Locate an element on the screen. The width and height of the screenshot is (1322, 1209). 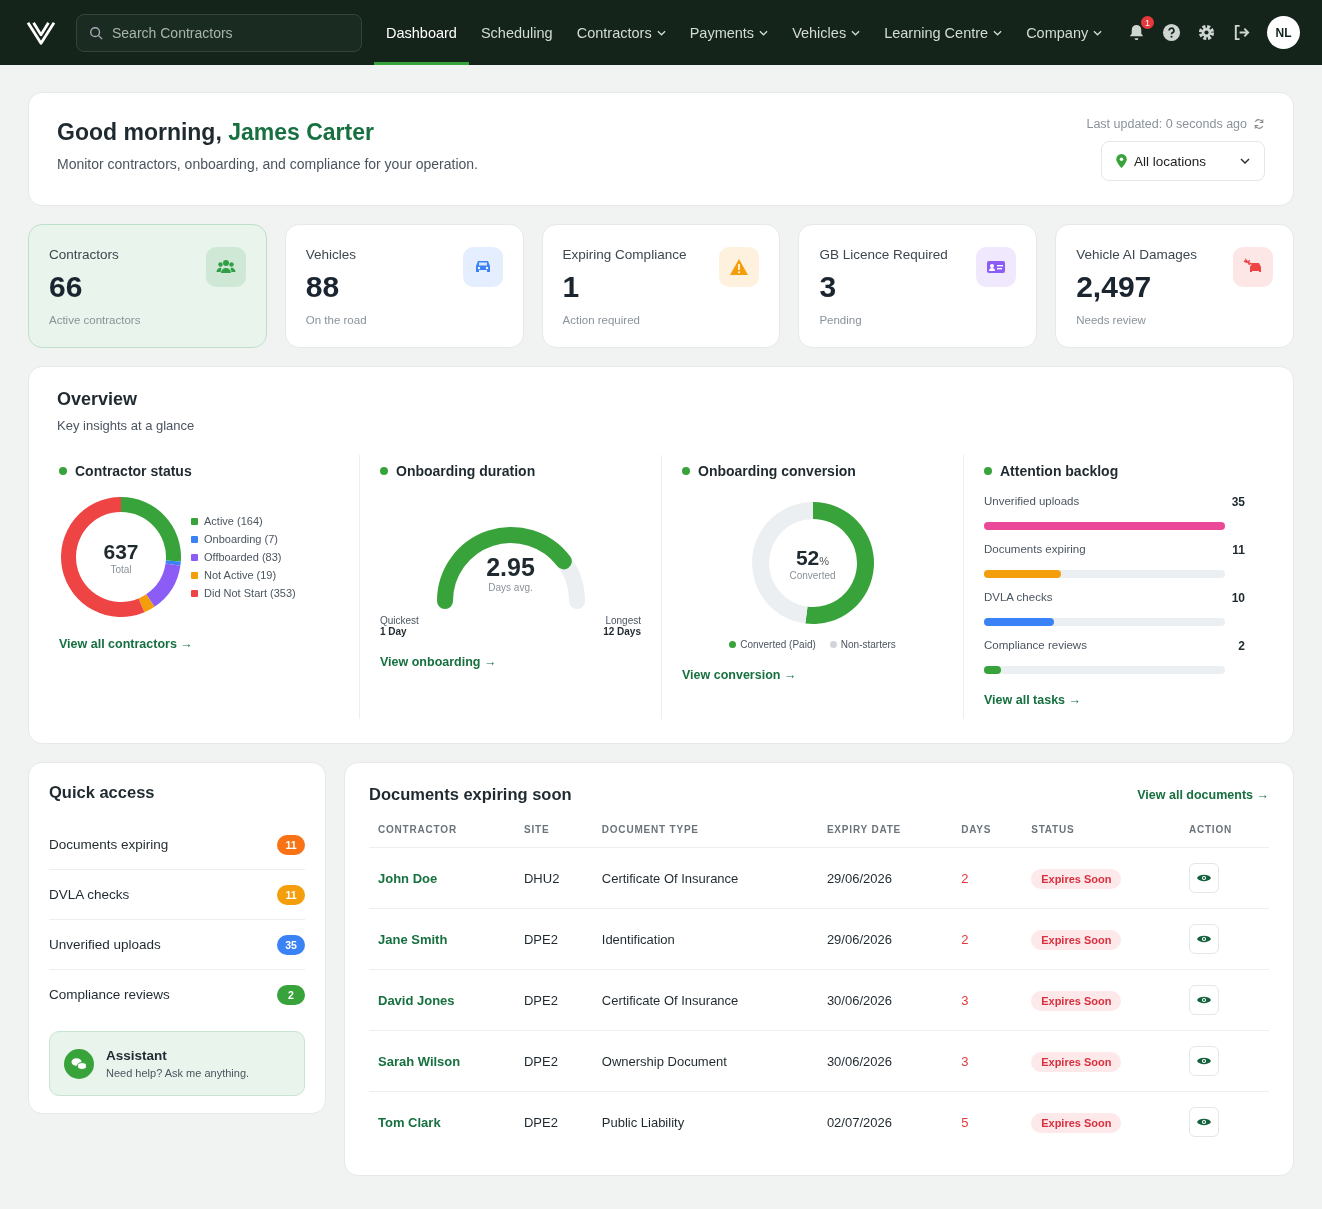
nav-tab: Dashboard is located at coordinates (421, 32).